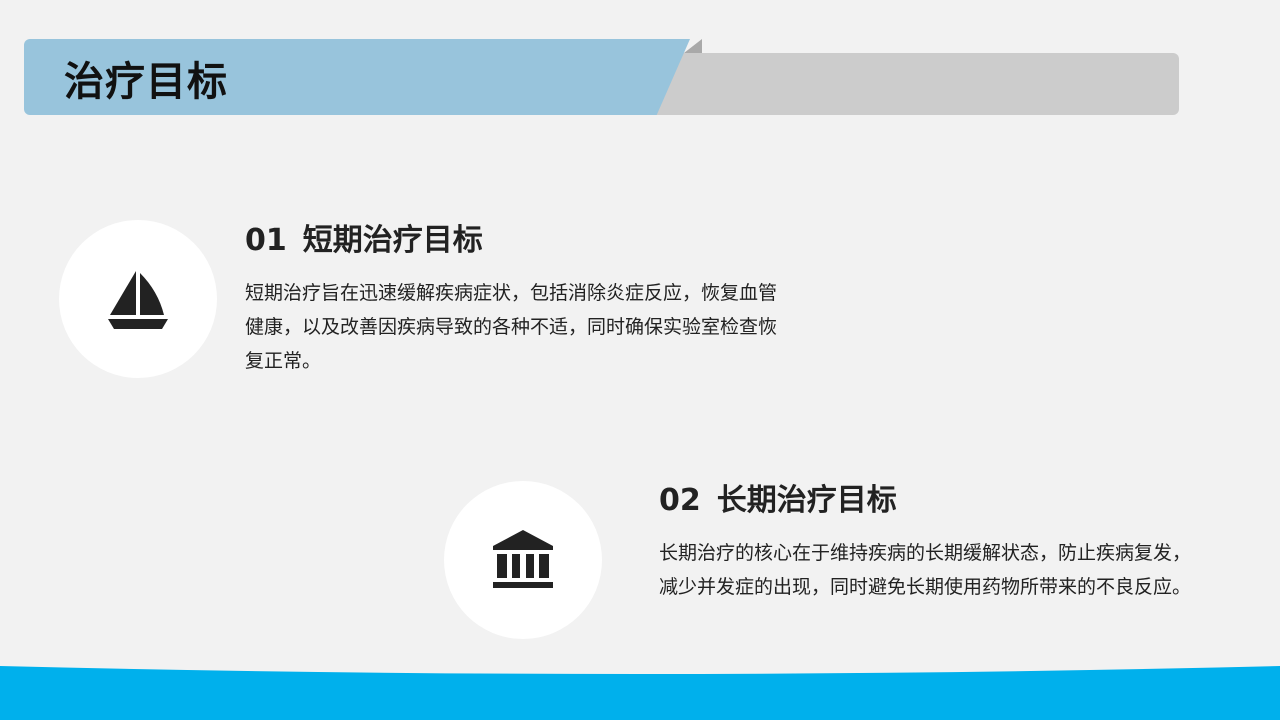 The width and height of the screenshot is (1280, 720). I want to click on sailboat-icon, so click(138, 300).